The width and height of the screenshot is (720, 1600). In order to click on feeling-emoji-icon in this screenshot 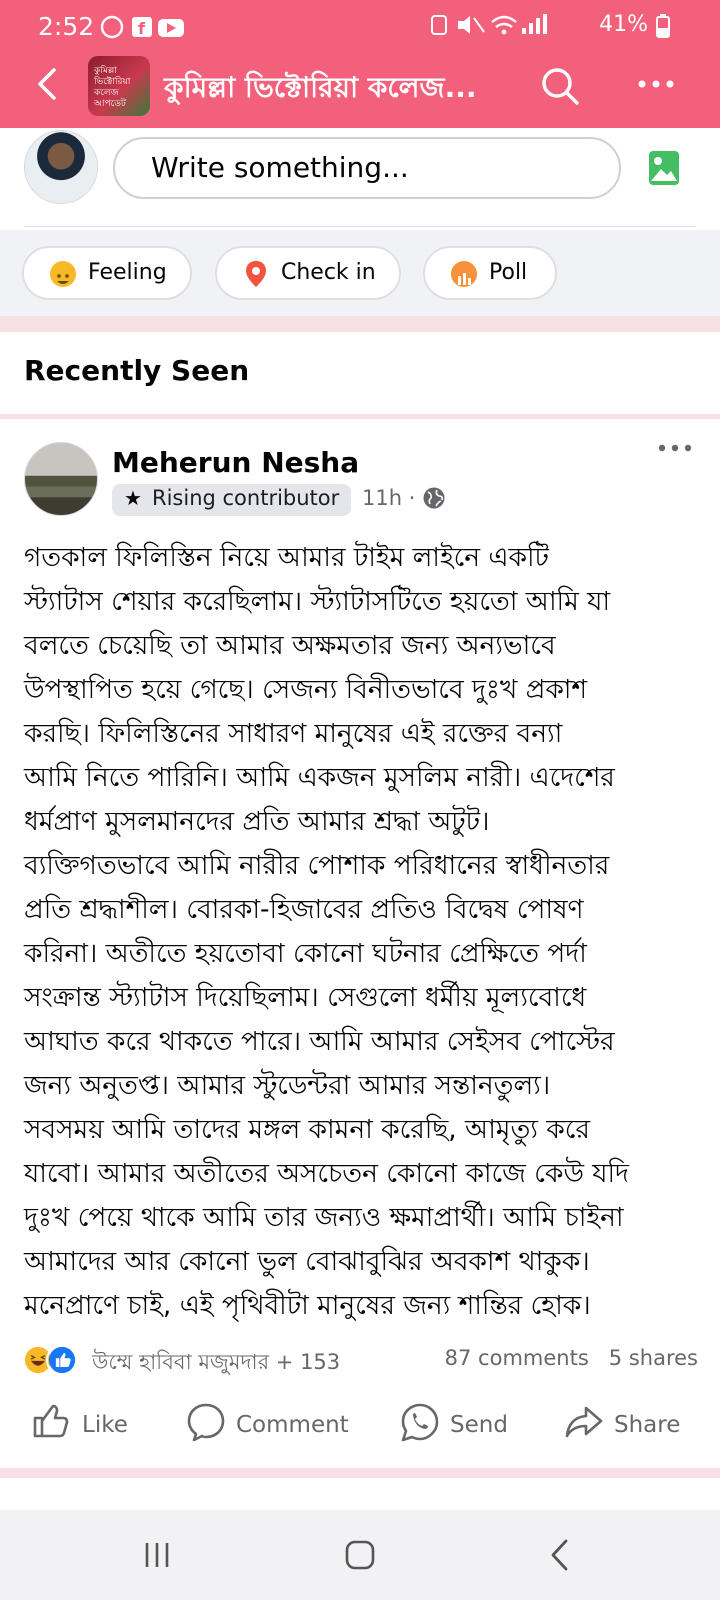, I will do `click(63, 274)`.